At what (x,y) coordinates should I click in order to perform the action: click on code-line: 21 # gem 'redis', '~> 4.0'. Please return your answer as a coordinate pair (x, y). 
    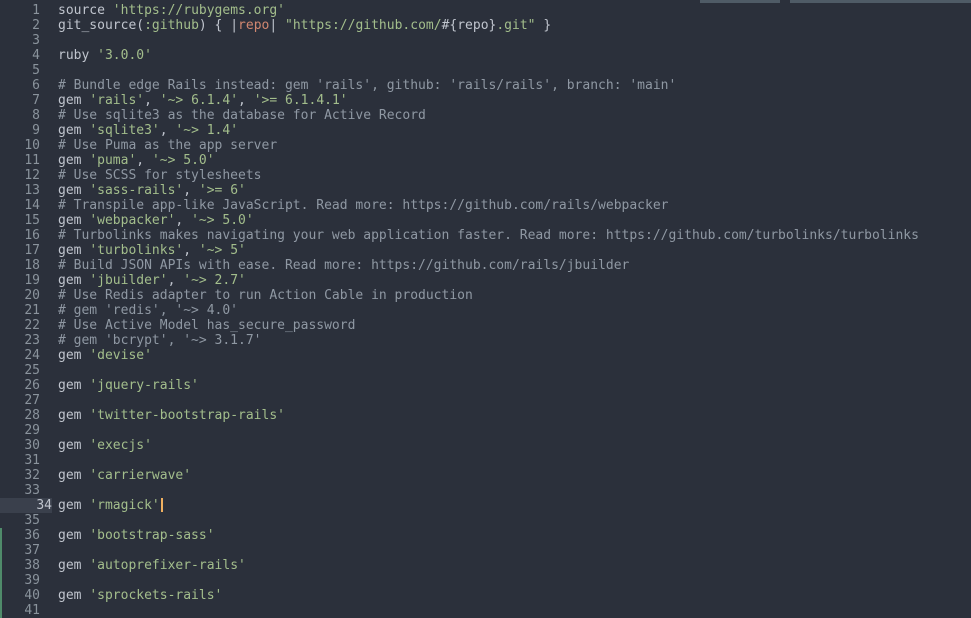
    Looking at the image, I should click on (485, 310).